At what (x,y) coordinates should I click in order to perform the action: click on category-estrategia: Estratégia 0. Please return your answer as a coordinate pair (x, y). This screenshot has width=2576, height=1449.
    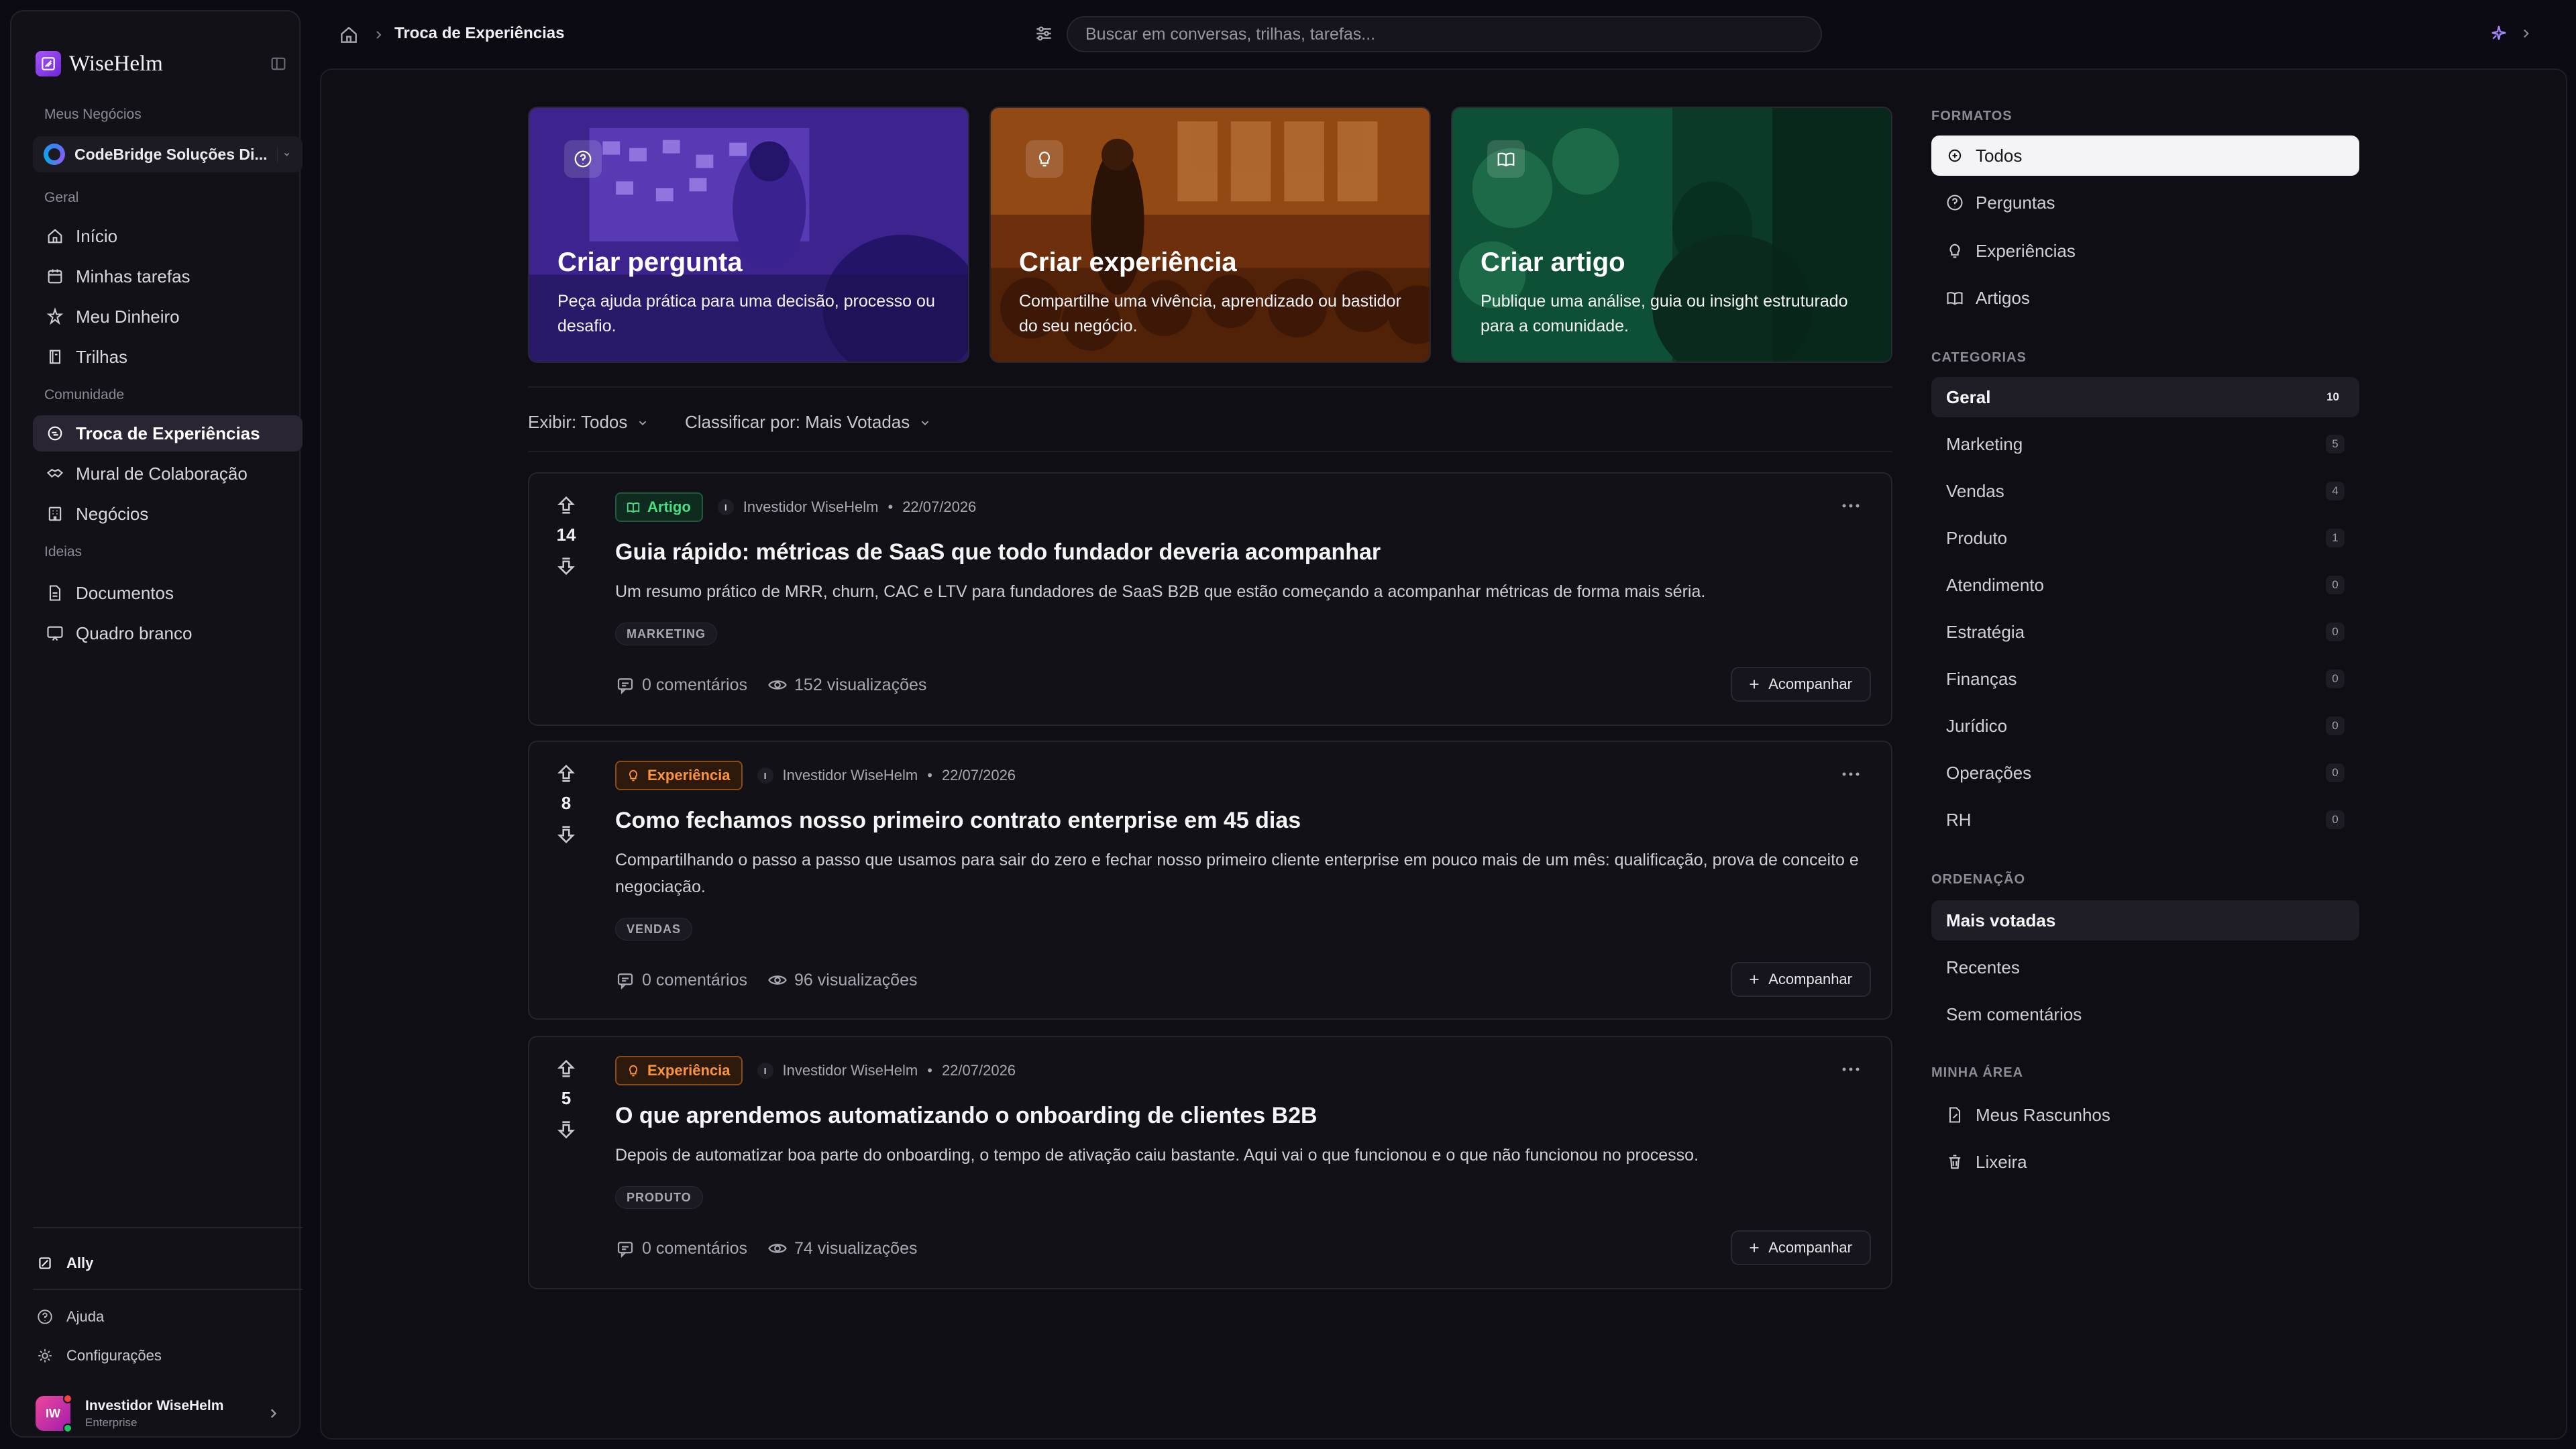
    Looking at the image, I should click on (2145, 632).